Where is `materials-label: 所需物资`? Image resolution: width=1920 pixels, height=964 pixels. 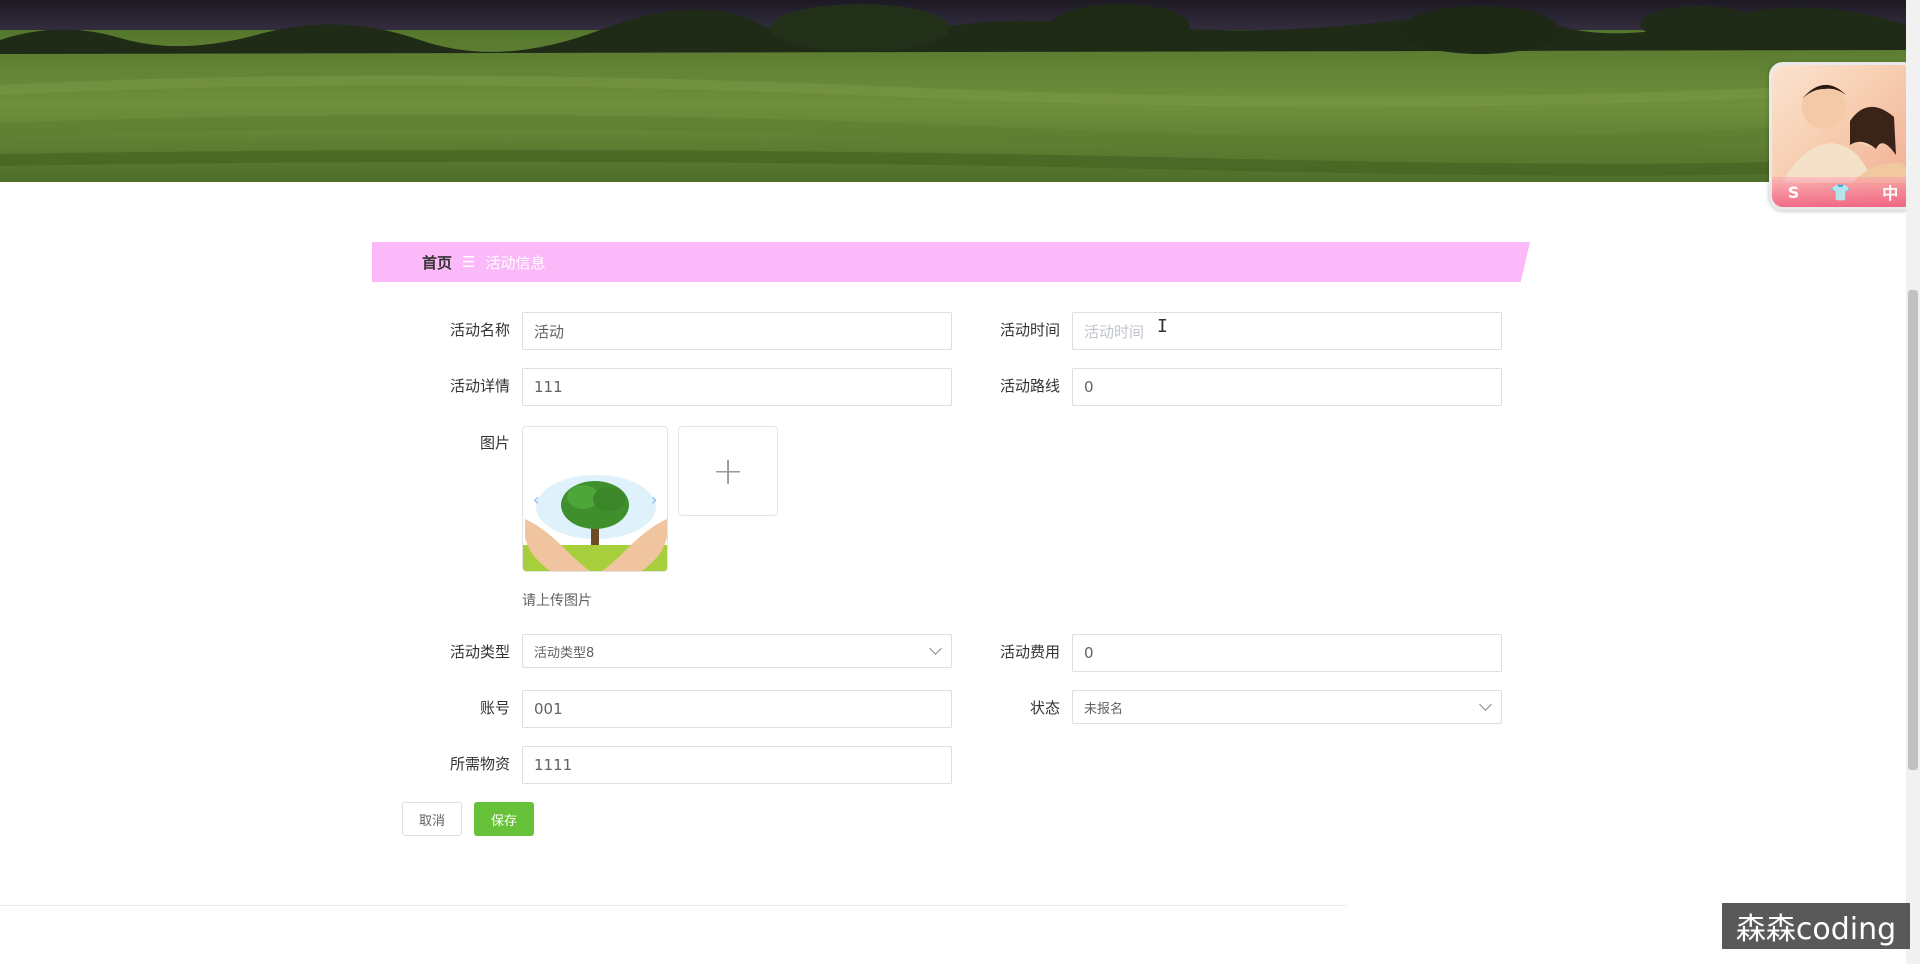 materials-label: 所需物资 is located at coordinates (479, 764).